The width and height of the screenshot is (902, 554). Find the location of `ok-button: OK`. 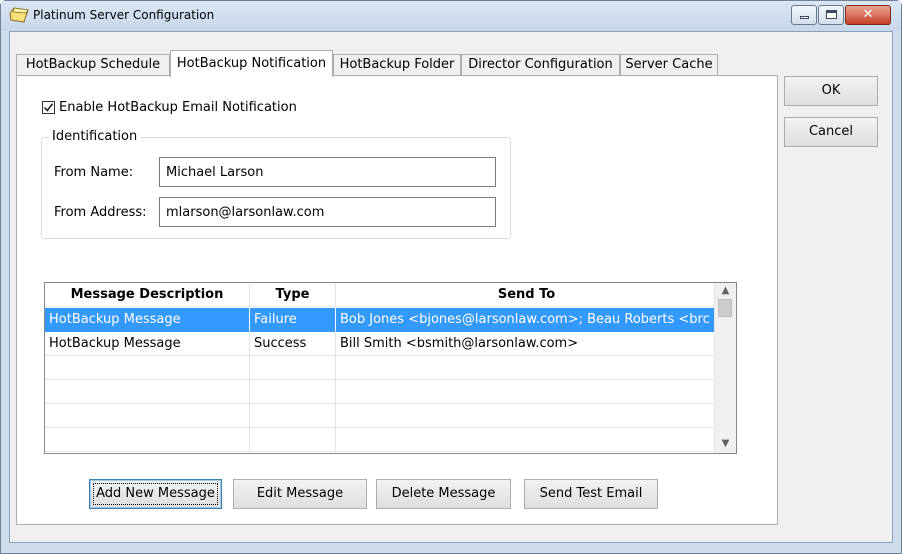

ok-button: OK is located at coordinates (831, 91).